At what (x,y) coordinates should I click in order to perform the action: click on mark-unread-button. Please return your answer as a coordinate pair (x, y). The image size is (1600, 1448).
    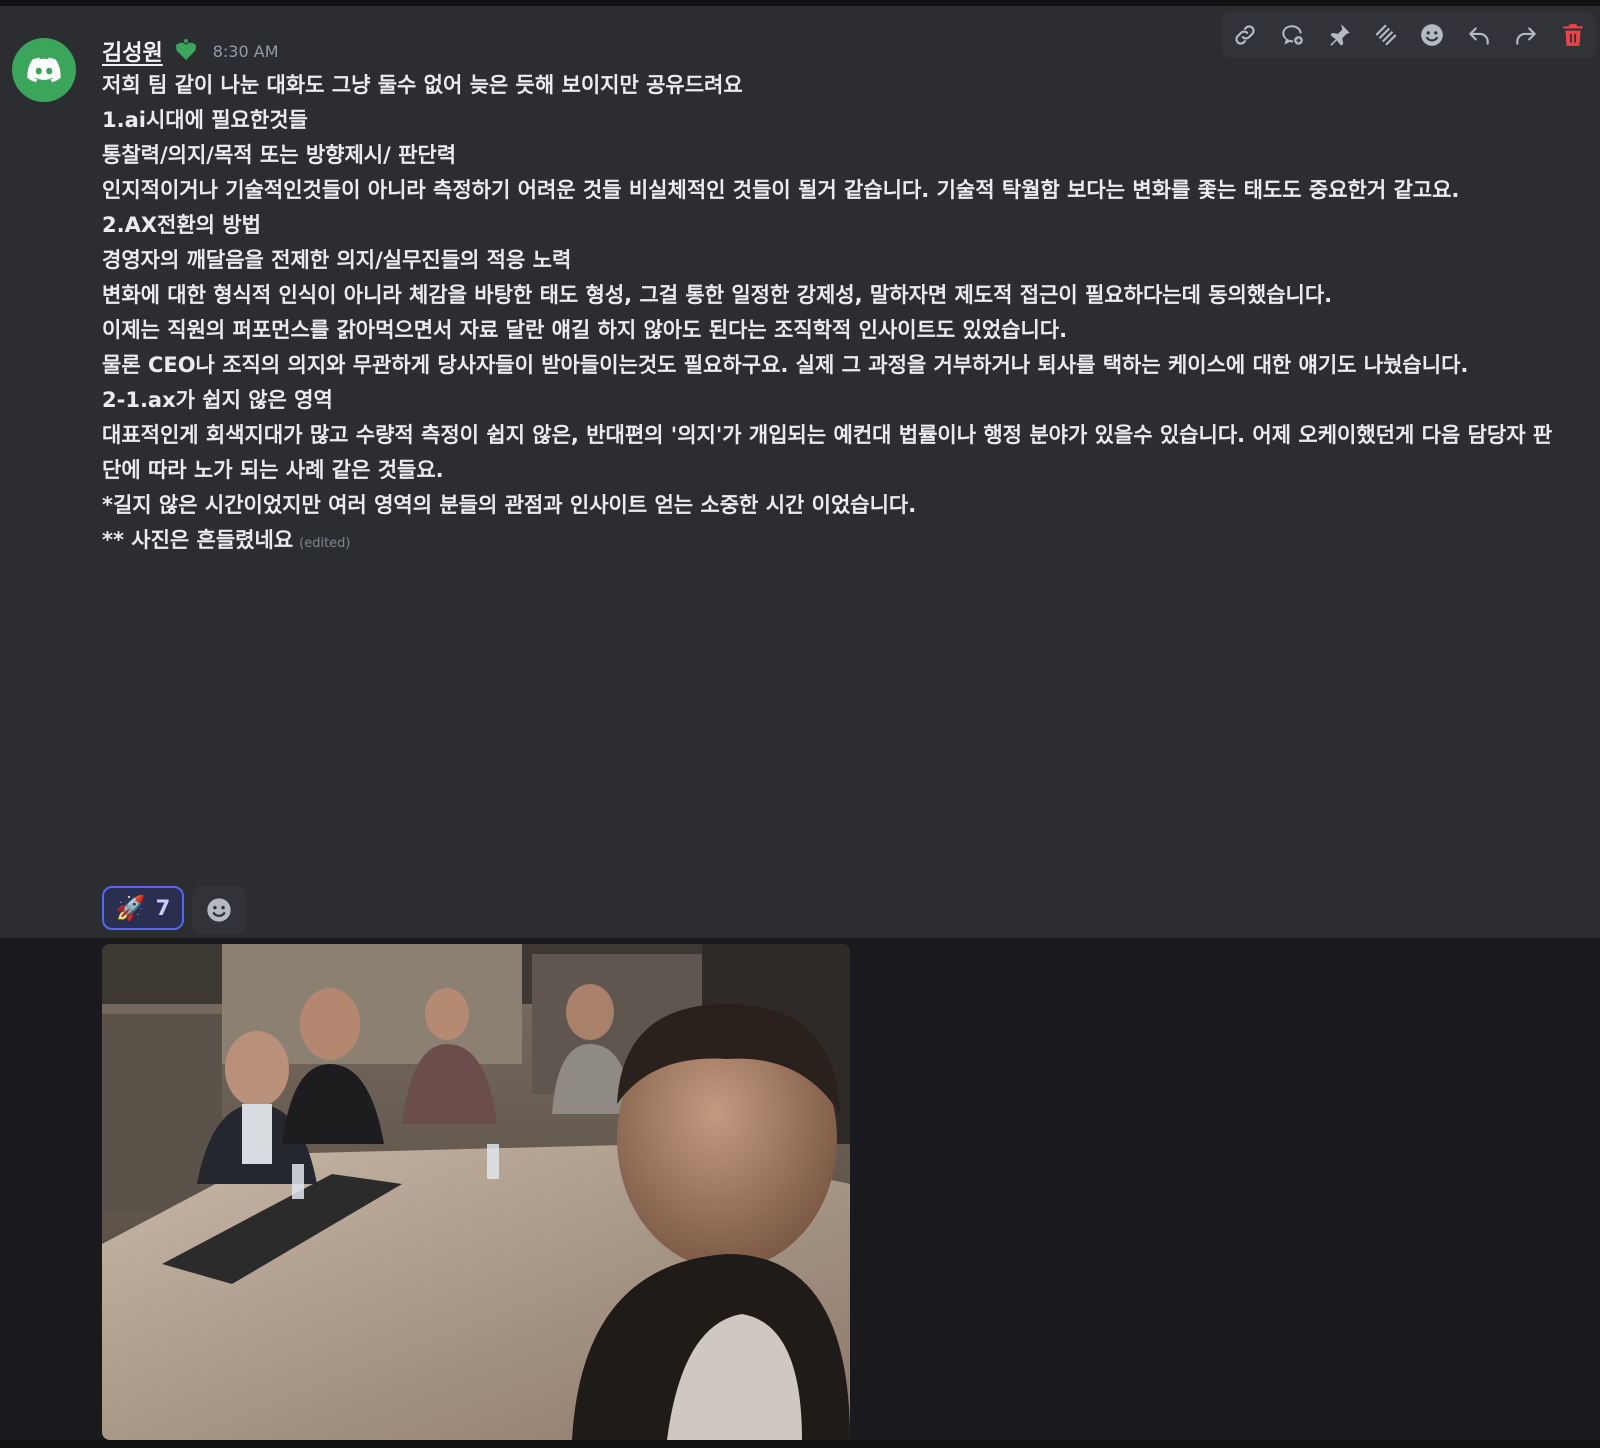
    Looking at the image, I should click on (1386, 35).